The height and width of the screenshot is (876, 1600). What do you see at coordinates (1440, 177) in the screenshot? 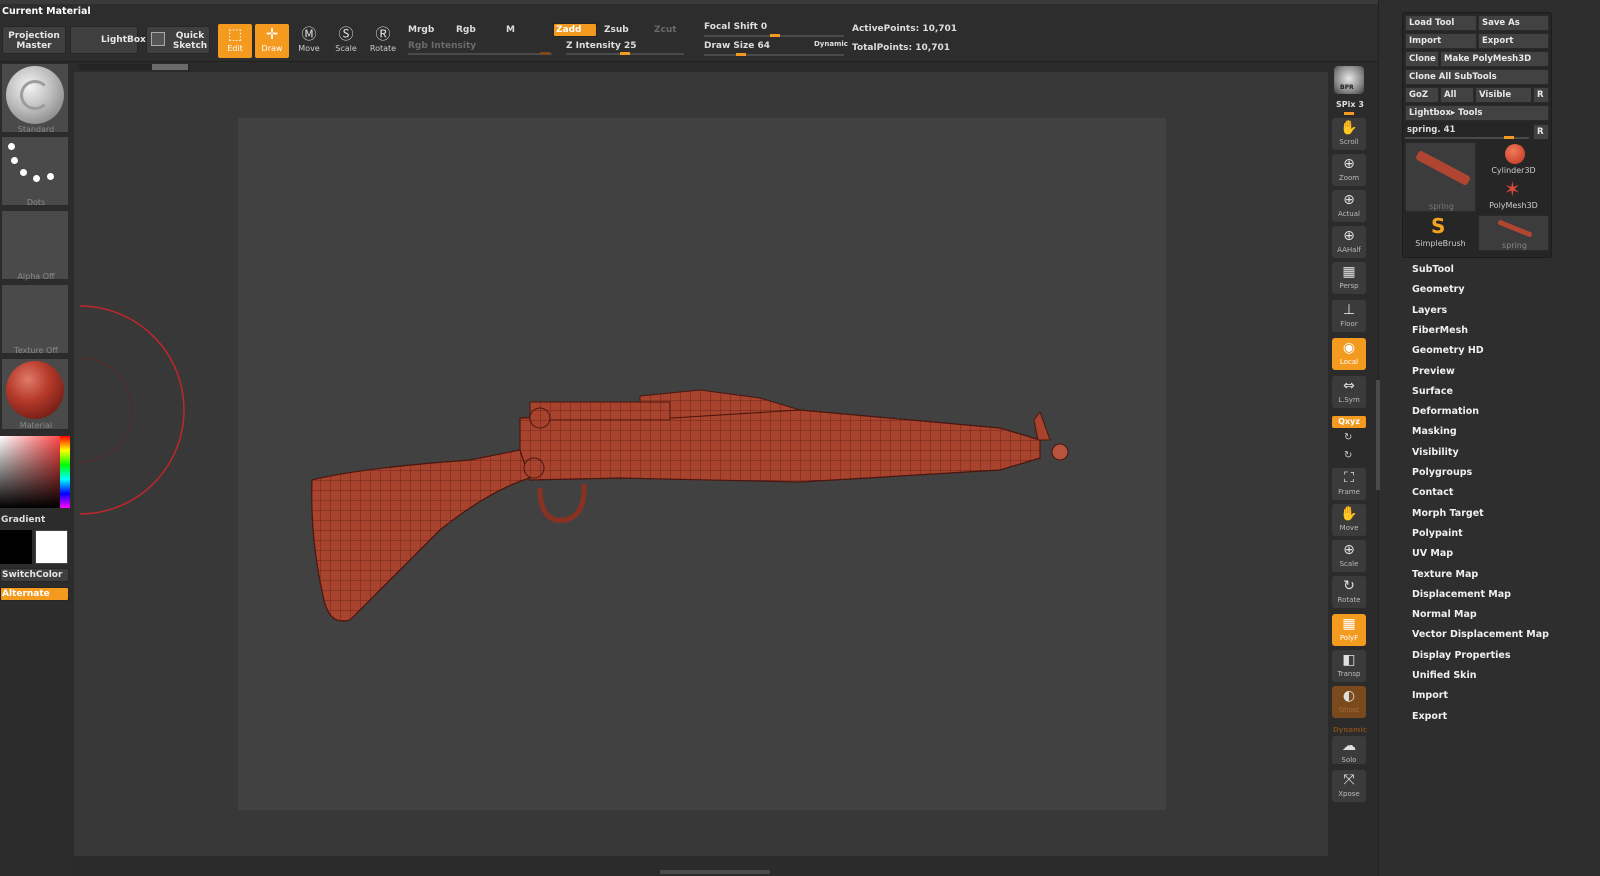
I see `tool-thumb-spring: spring` at bounding box center [1440, 177].